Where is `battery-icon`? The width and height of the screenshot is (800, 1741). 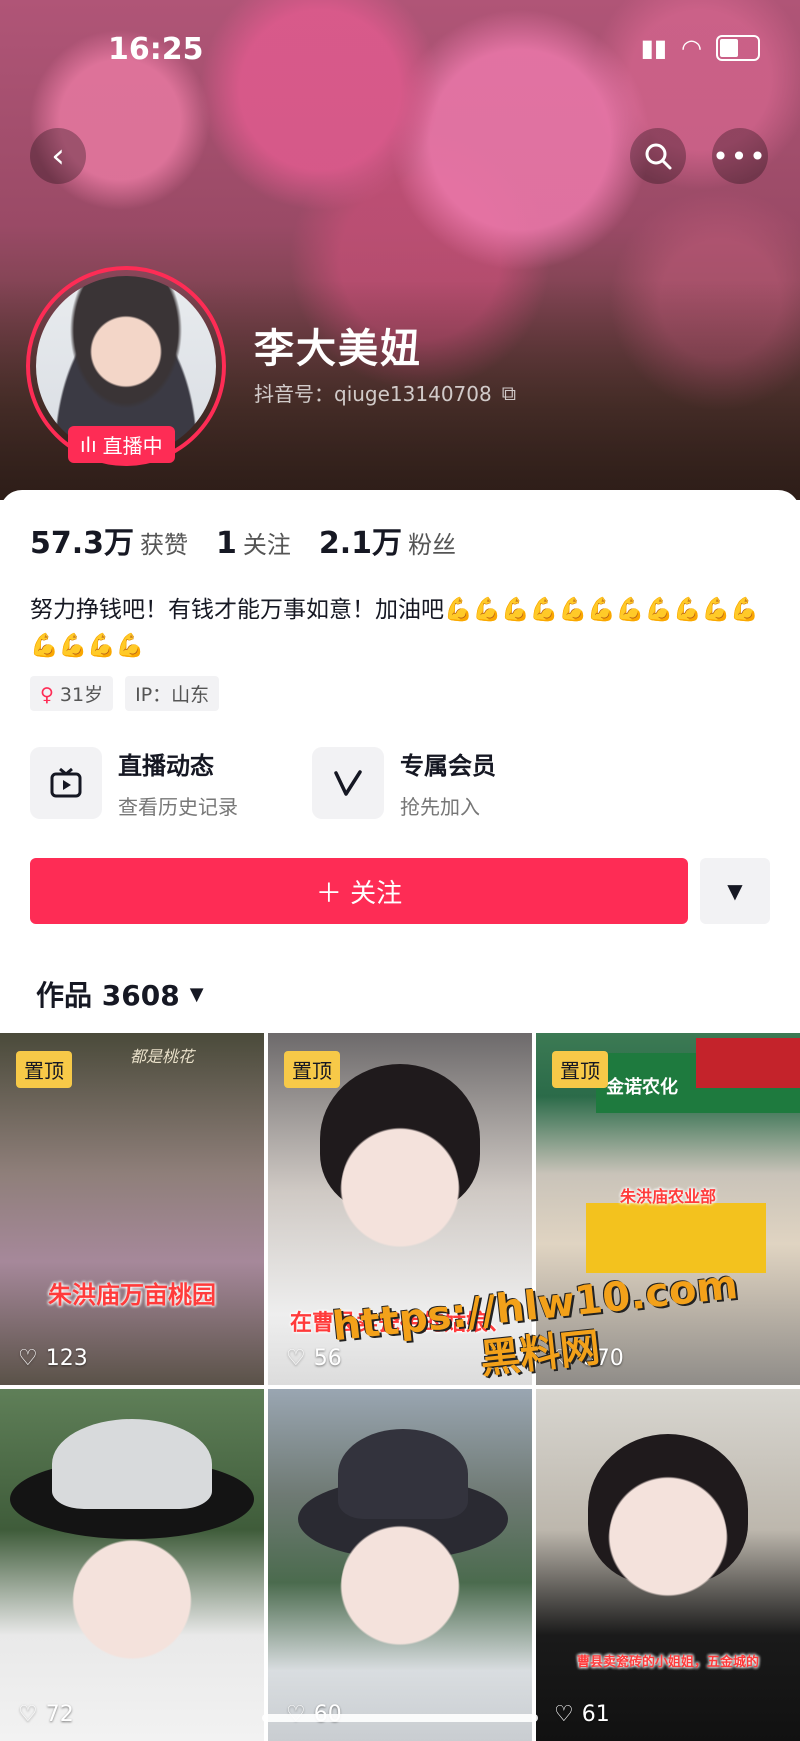 battery-icon is located at coordinates (738, 48).